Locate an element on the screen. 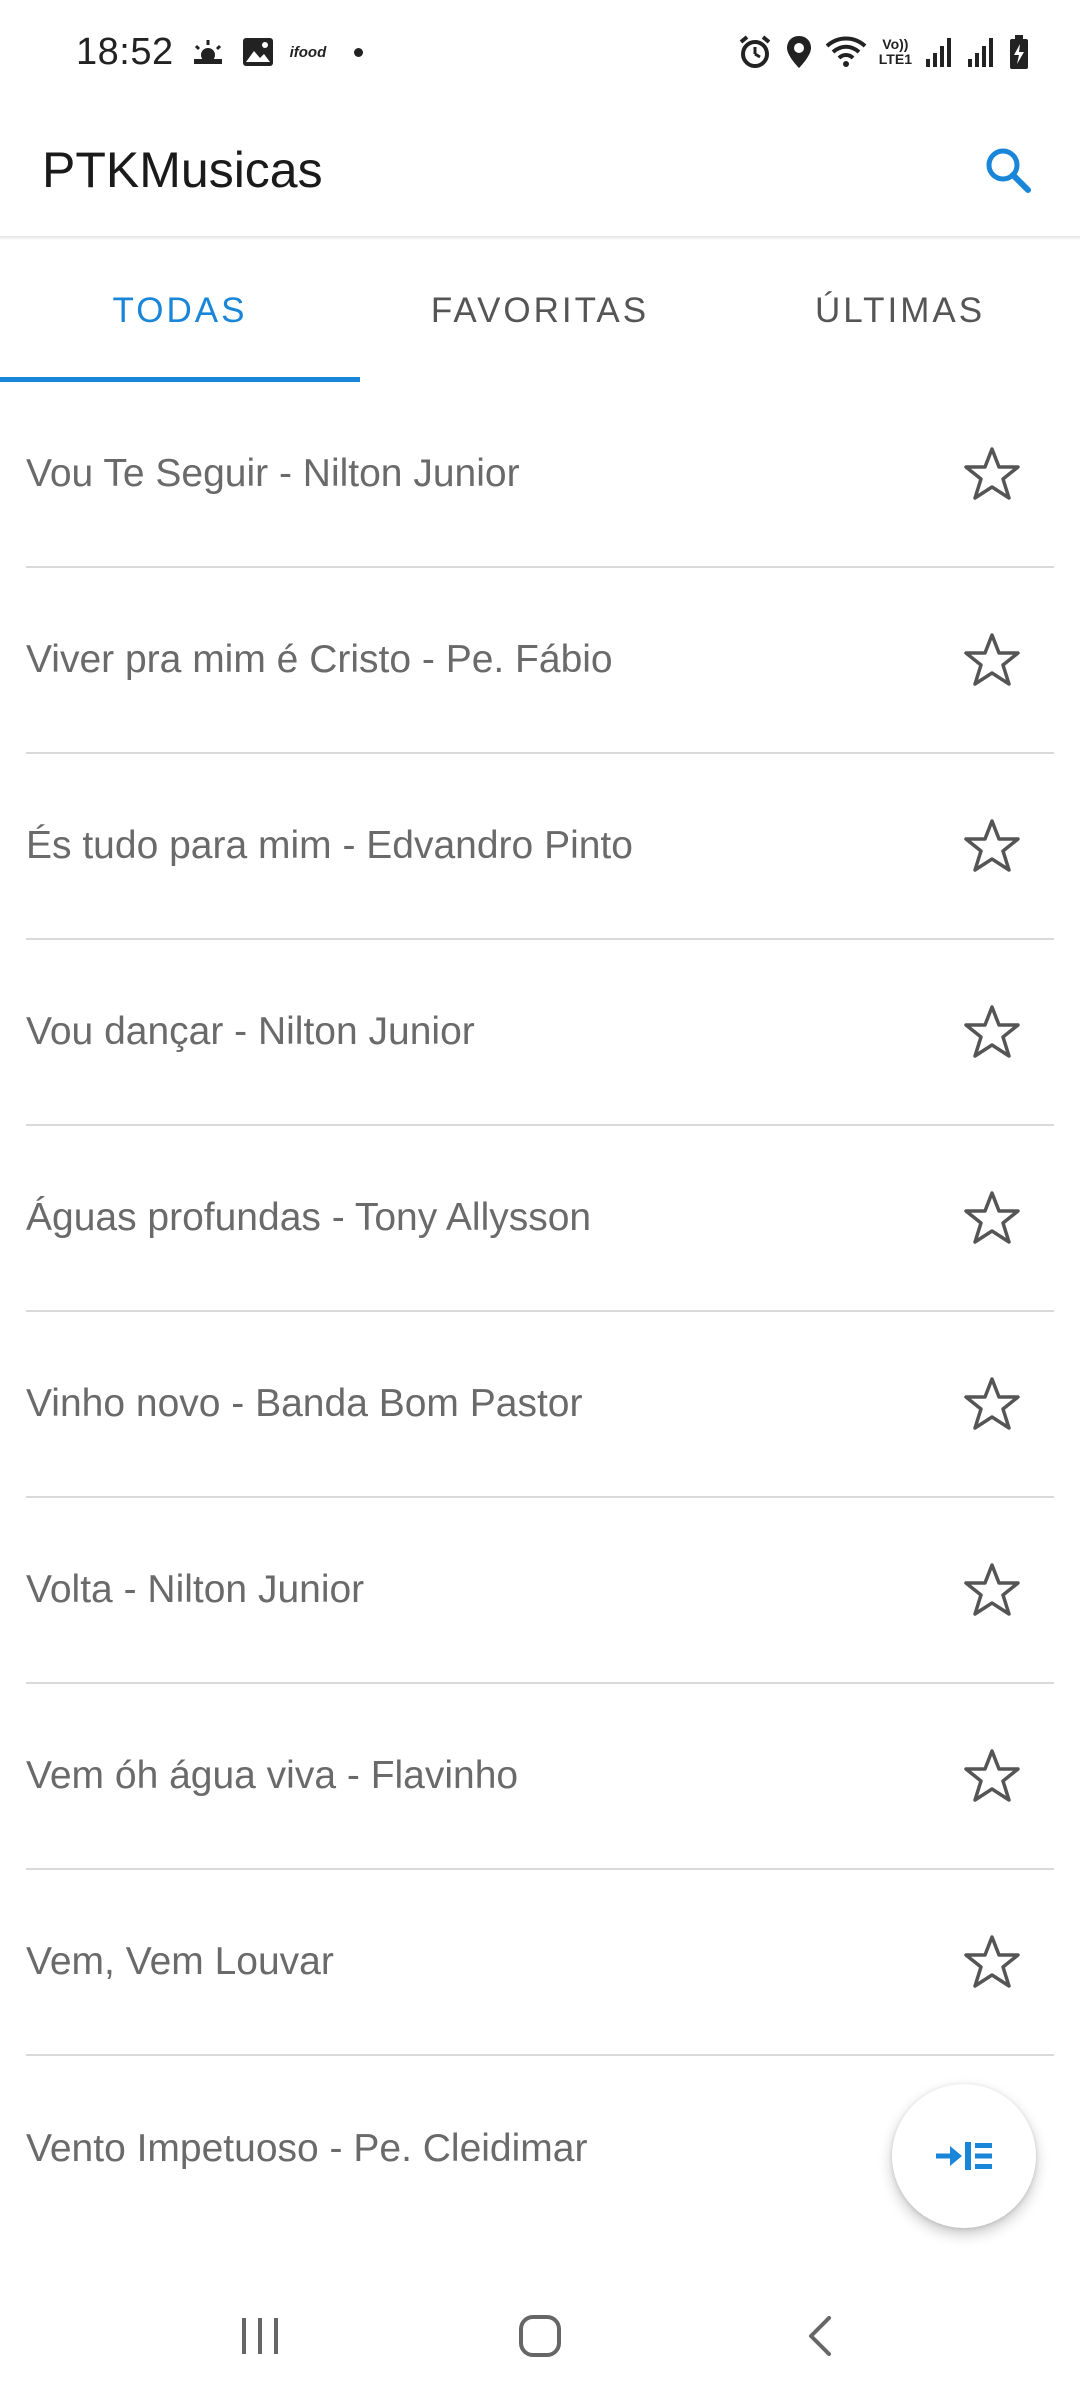 The image size is (1080, 2400). list-item: Viver pra mim é Cristo - Pe. Fábio is located at coordinates (540, 661).